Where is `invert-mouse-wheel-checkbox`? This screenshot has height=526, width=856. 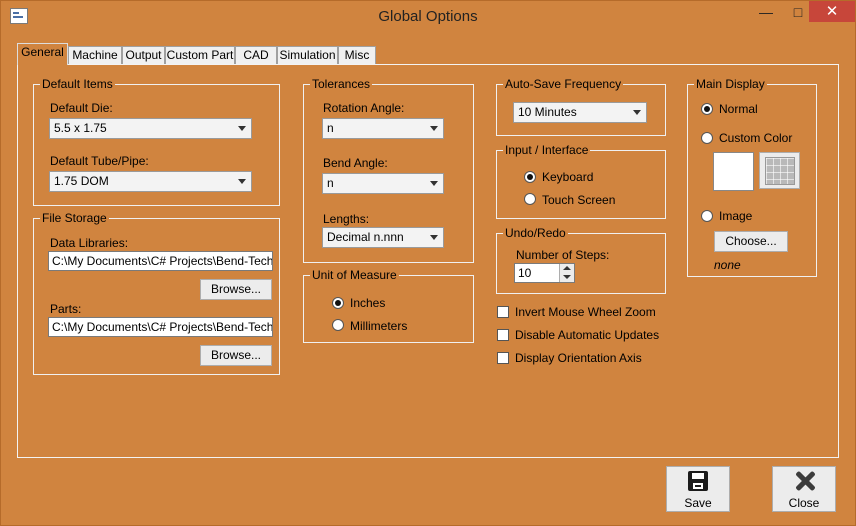 invert-mouse-wheel-checkbox is located at coordinates (503, 312).